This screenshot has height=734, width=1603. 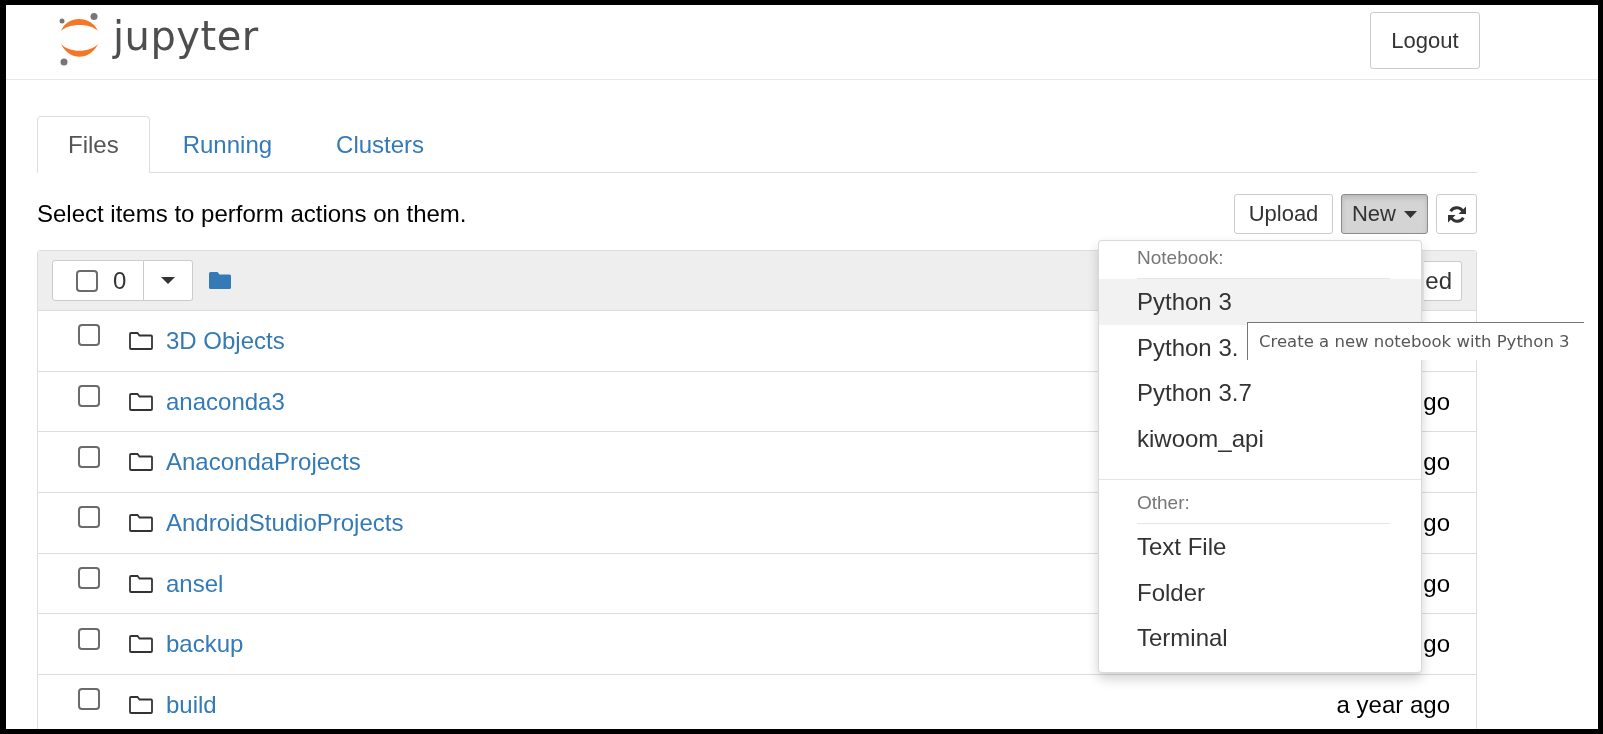 What do you see at coordinates (1260, 302) in the screenshot?
I see `menu-item: Python 3` at bounding box center [1260, 302].